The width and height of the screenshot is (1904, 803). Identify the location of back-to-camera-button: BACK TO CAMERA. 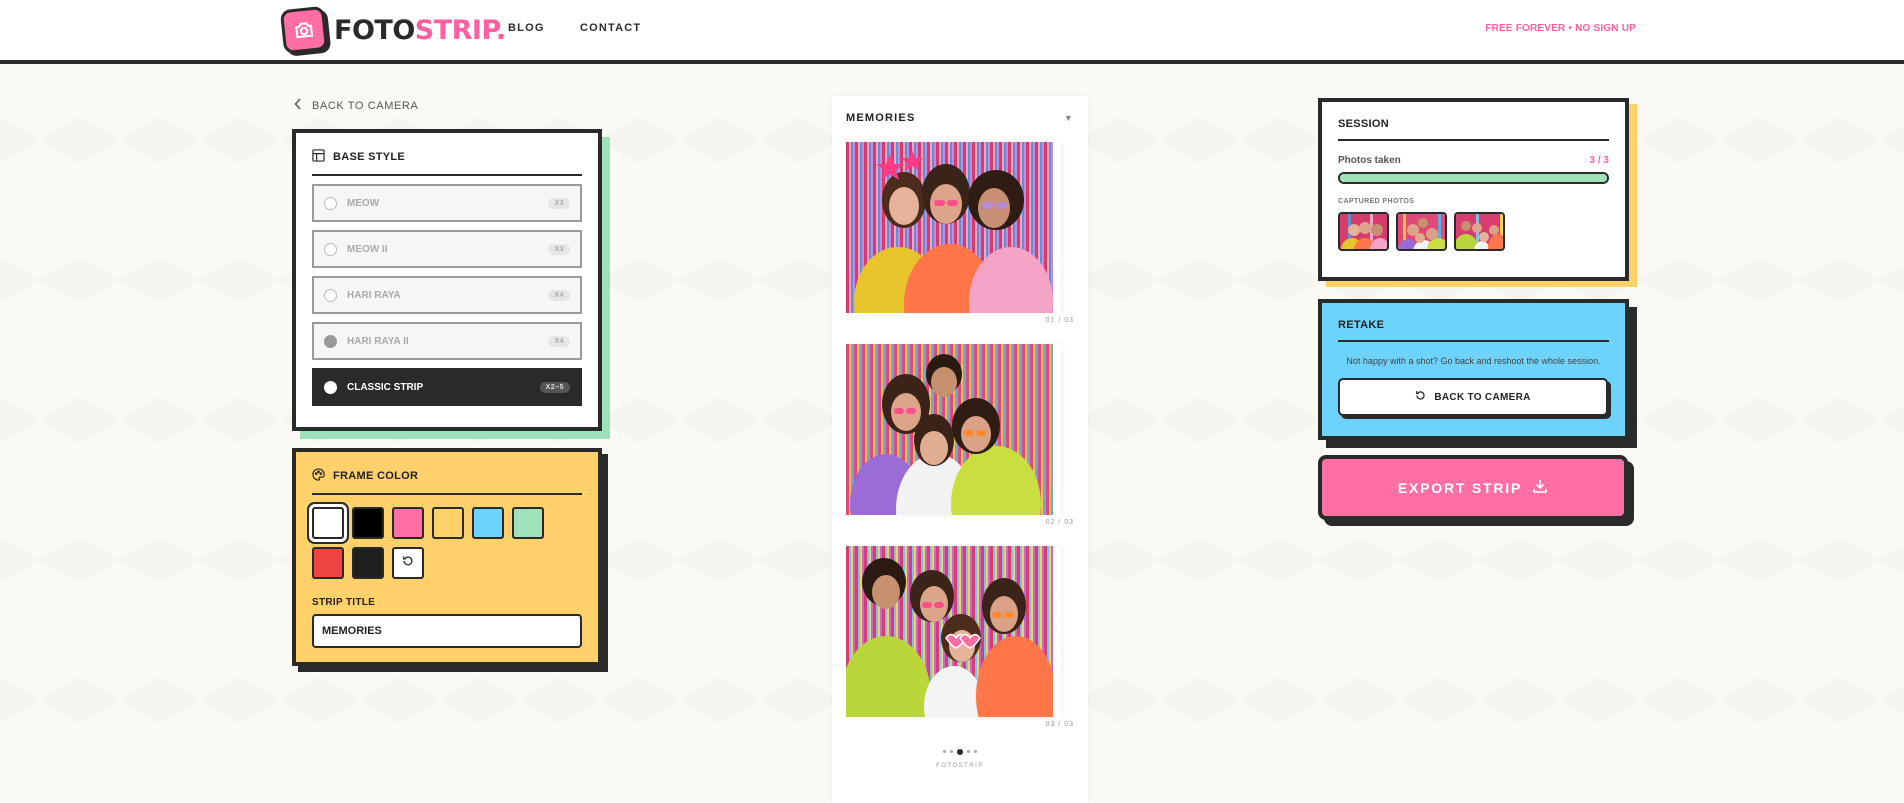
(1473, 397).